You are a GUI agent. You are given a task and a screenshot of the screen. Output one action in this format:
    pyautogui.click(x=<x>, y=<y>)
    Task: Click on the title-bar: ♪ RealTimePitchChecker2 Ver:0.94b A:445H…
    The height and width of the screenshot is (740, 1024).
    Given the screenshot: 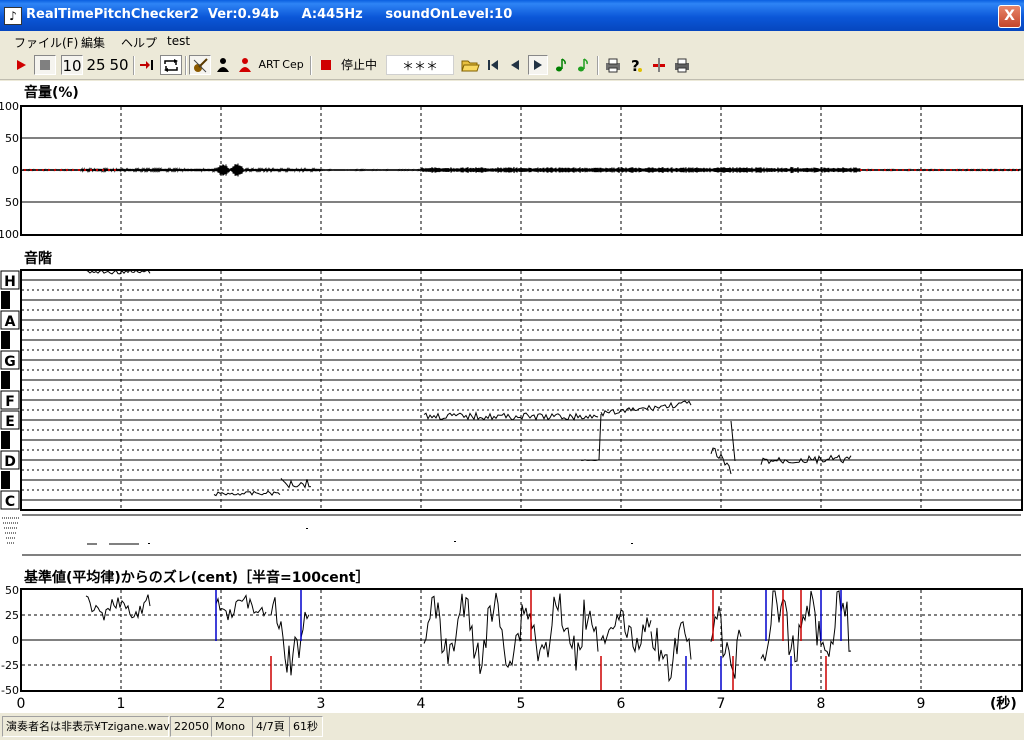 What is the action you would take?
    pyautogui.click(x=512, y=15)
    